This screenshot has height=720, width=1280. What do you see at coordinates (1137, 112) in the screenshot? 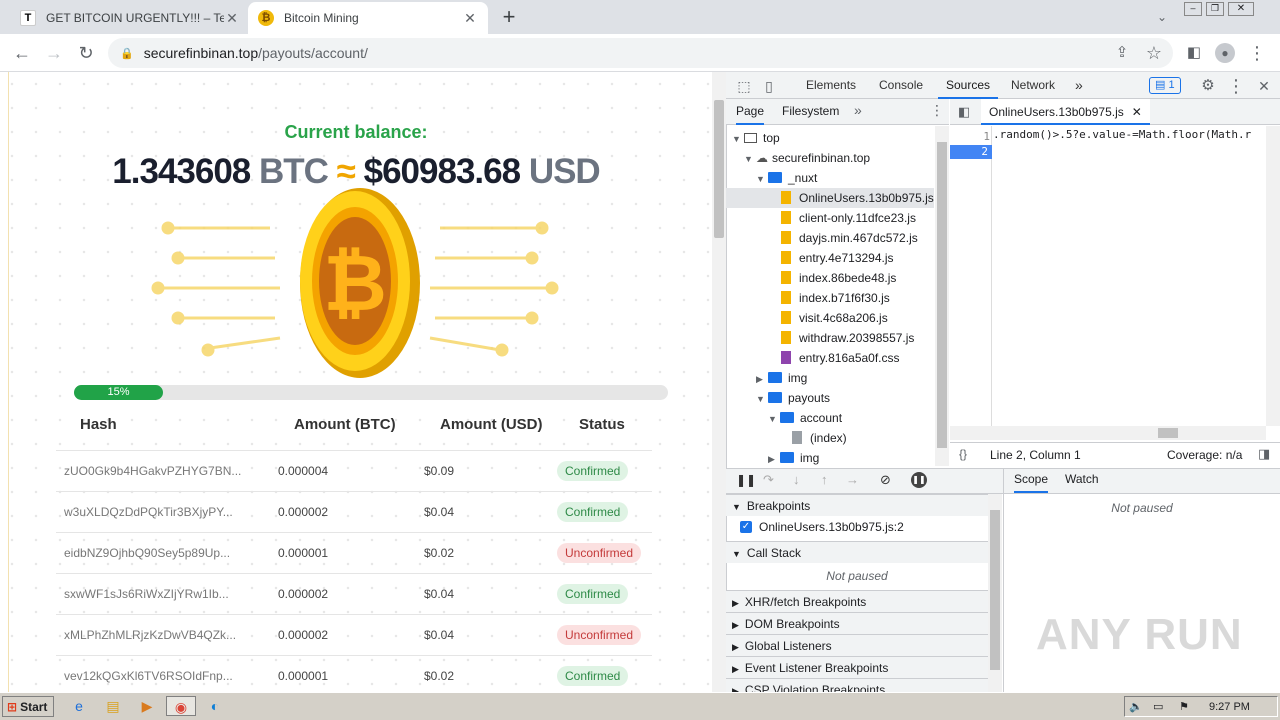
I see `close-file-icon: ✕` at bounding box center [1137, 112].